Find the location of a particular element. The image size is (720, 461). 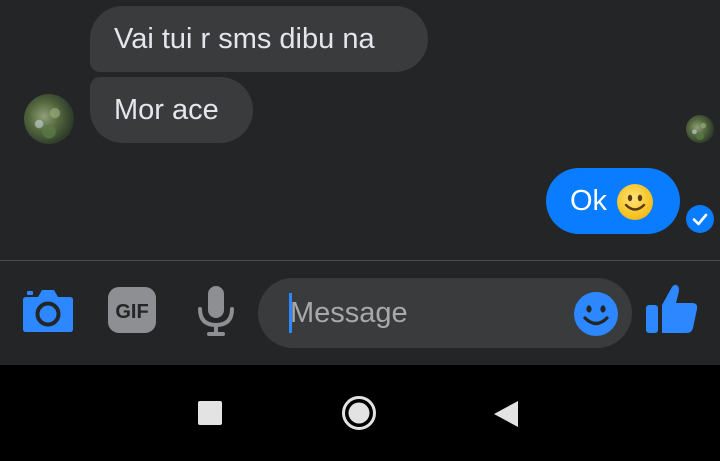

incoming-message-bubble: Vai tui r sms dibu na is located at coordinates (259, 39).